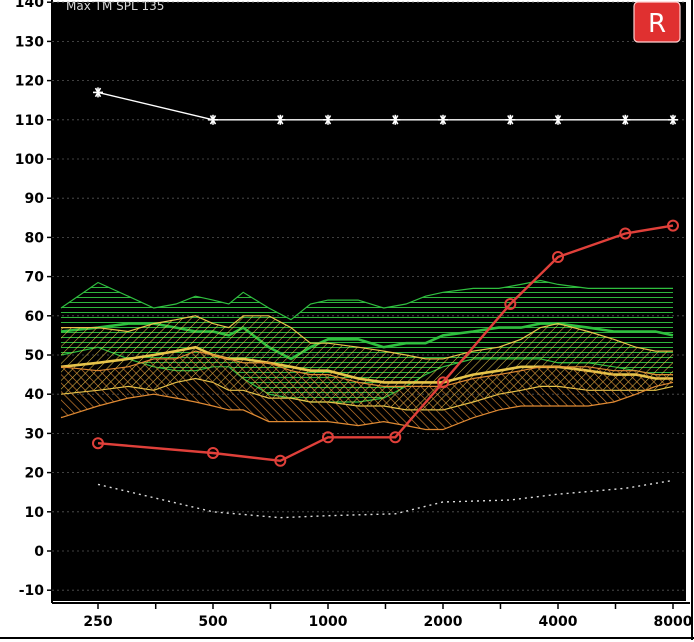  Describe the element at coordinates (35, 434) in the screenshot. I see `y-tick-label: 30` at that location.